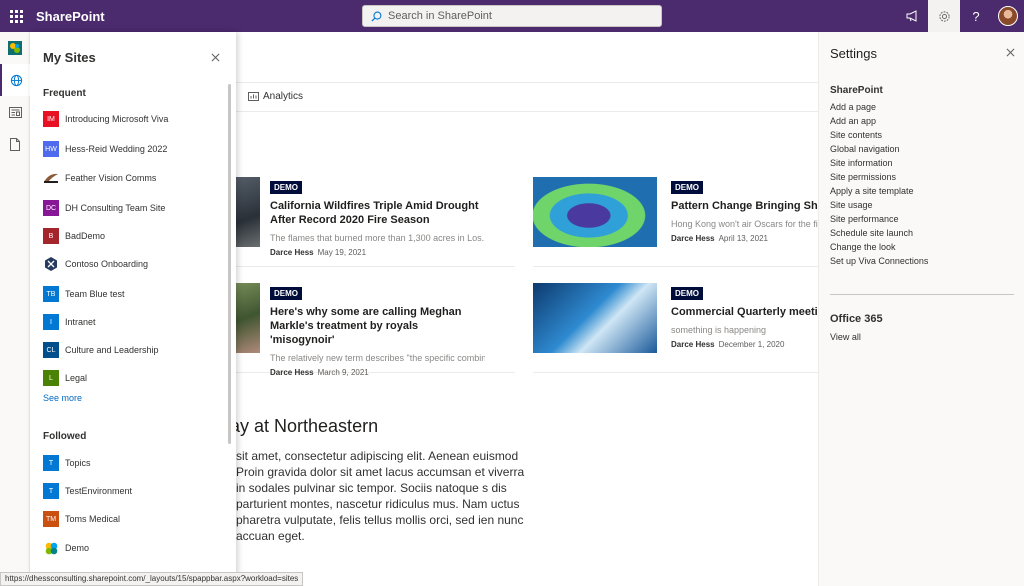  I want to click on site-initials: CL, so click(51, 350).